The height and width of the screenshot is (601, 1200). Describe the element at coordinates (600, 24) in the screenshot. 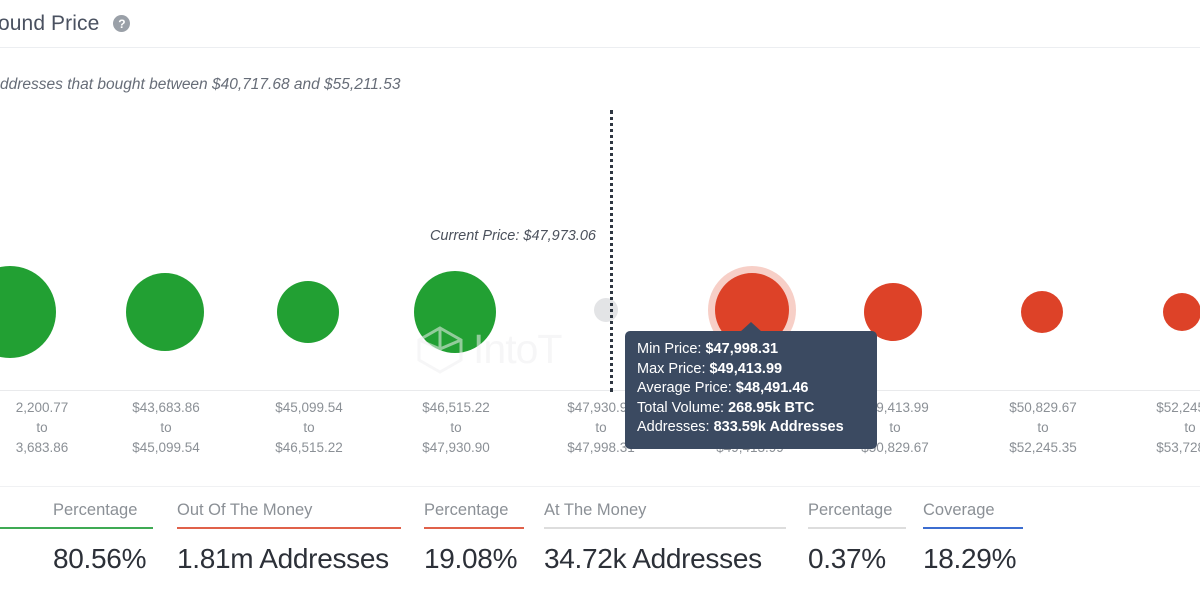

I see `panel-header: ound Price ?` at that location.